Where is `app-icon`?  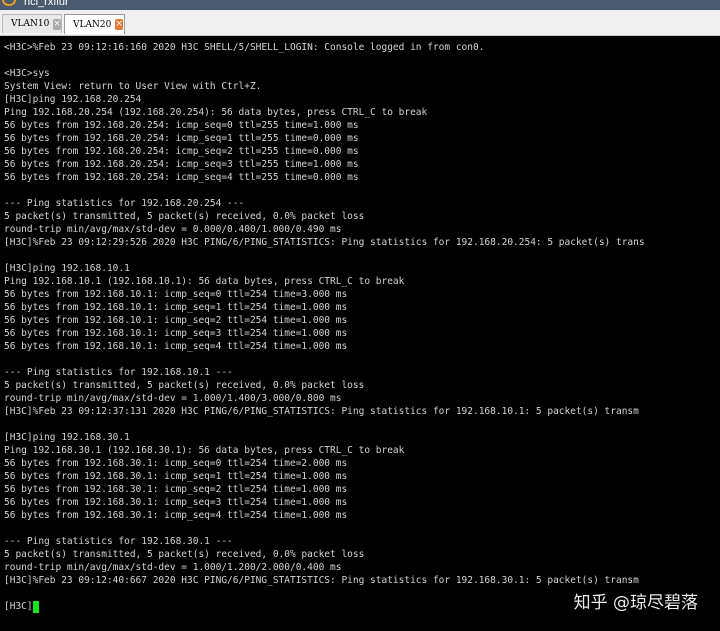
app-icon is located at coordinates (9, 3).